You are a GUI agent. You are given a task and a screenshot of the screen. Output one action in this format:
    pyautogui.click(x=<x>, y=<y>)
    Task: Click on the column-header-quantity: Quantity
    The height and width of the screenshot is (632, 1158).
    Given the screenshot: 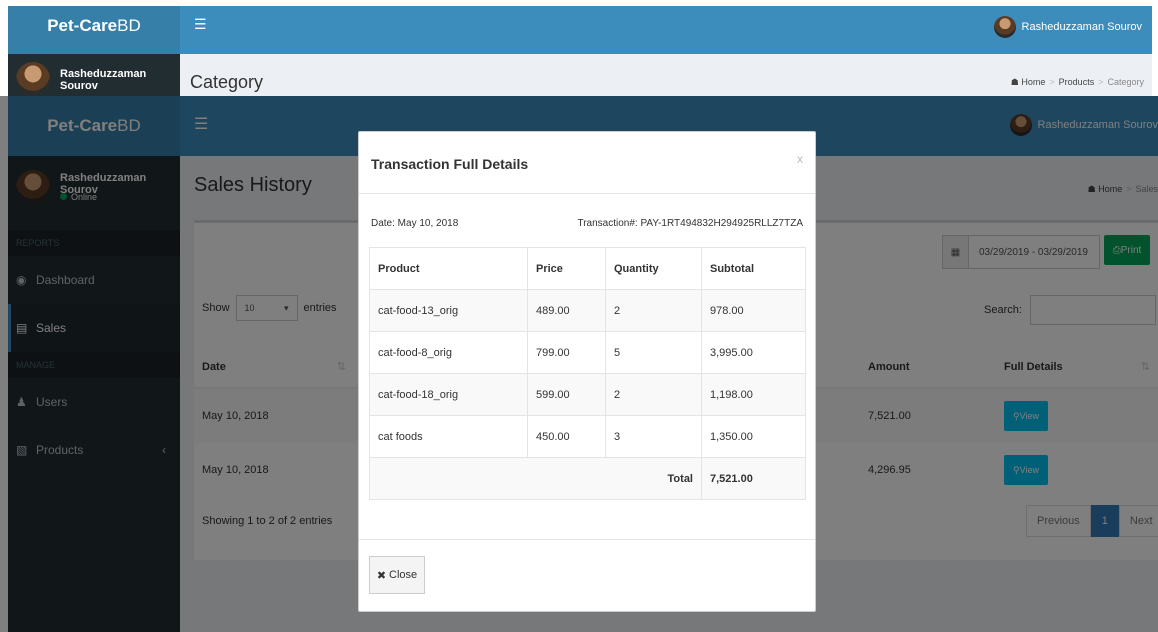 What is the action you would take?
    pyautogui.click(x=653, y=268)
    